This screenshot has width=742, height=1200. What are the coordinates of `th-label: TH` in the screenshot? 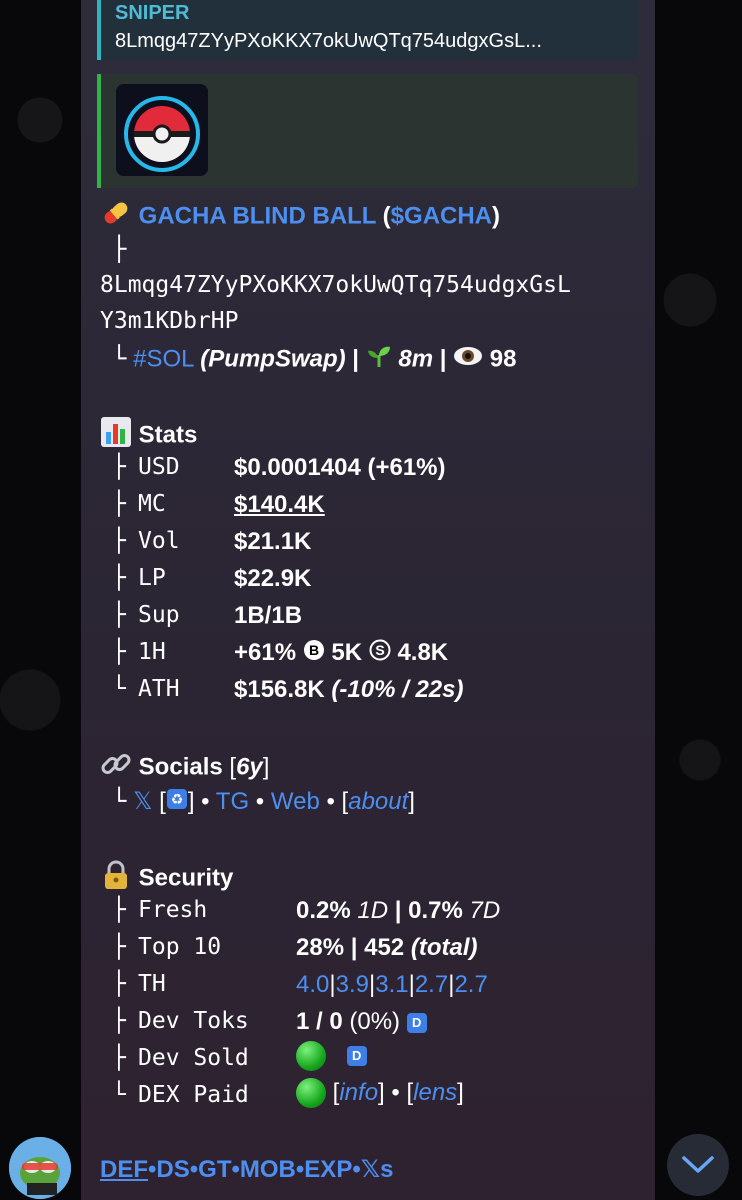 It's located at (152, 984).